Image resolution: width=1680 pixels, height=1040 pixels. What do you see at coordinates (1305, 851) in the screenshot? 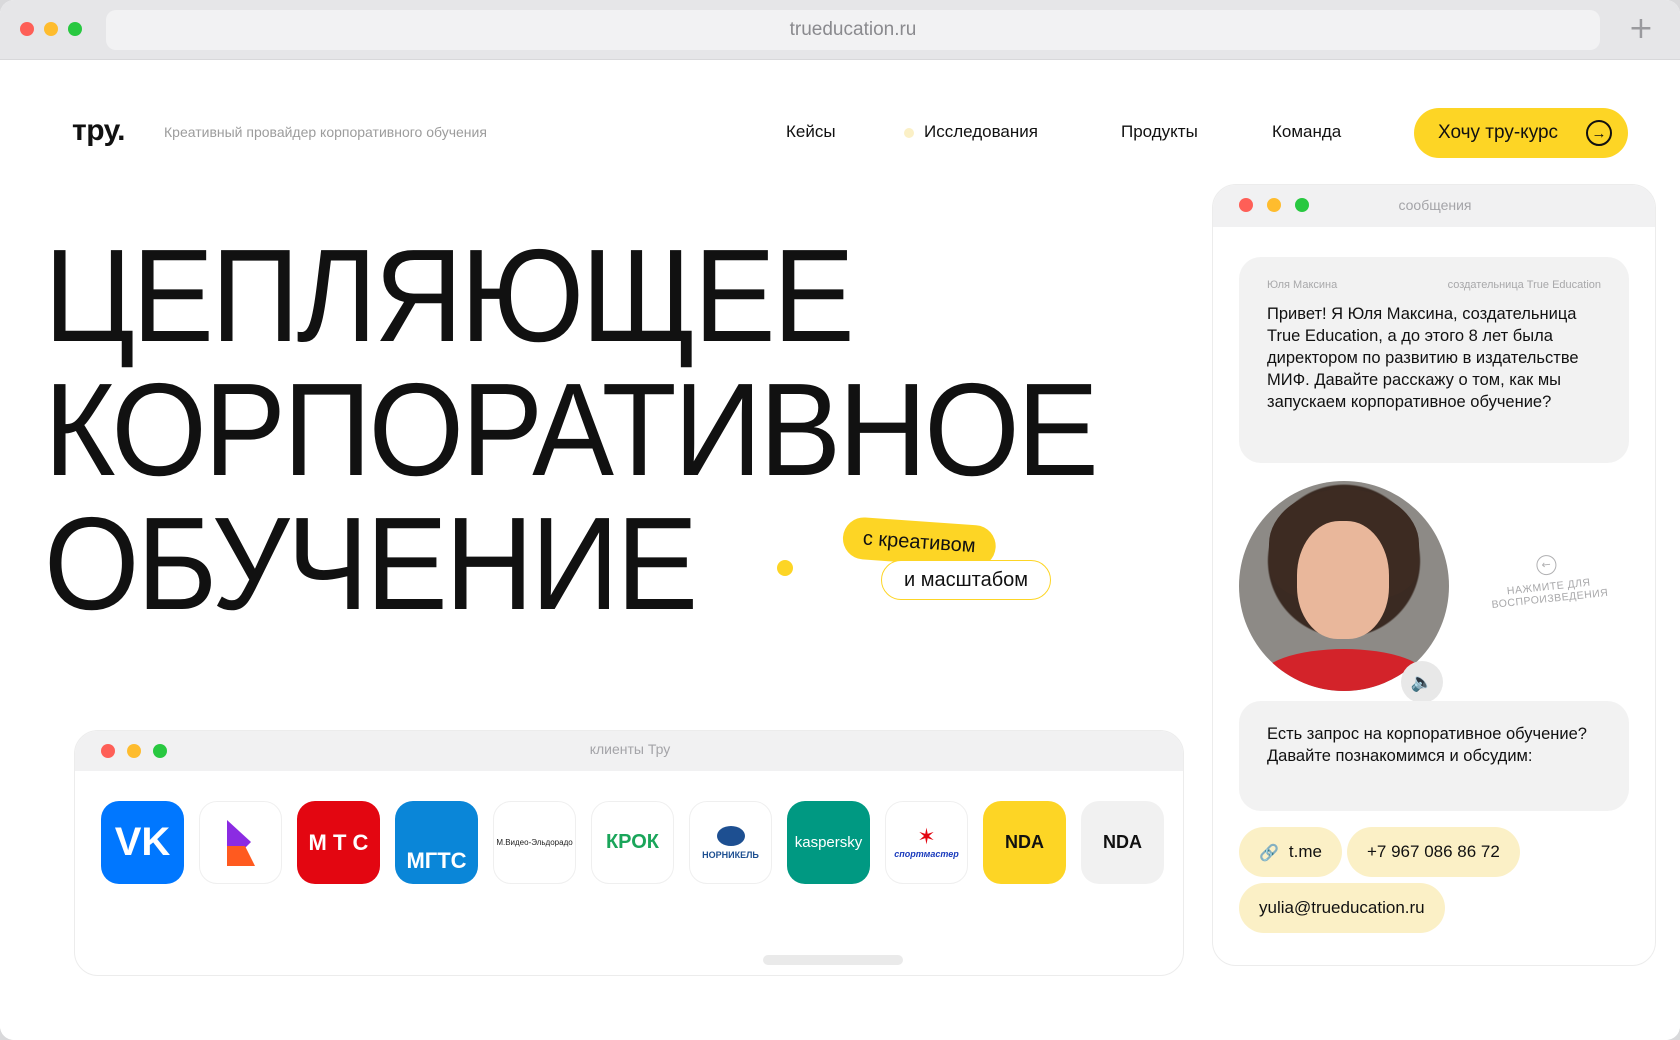
I see `contact-telegram-text: t.me` at bounding box center [1305, 851].